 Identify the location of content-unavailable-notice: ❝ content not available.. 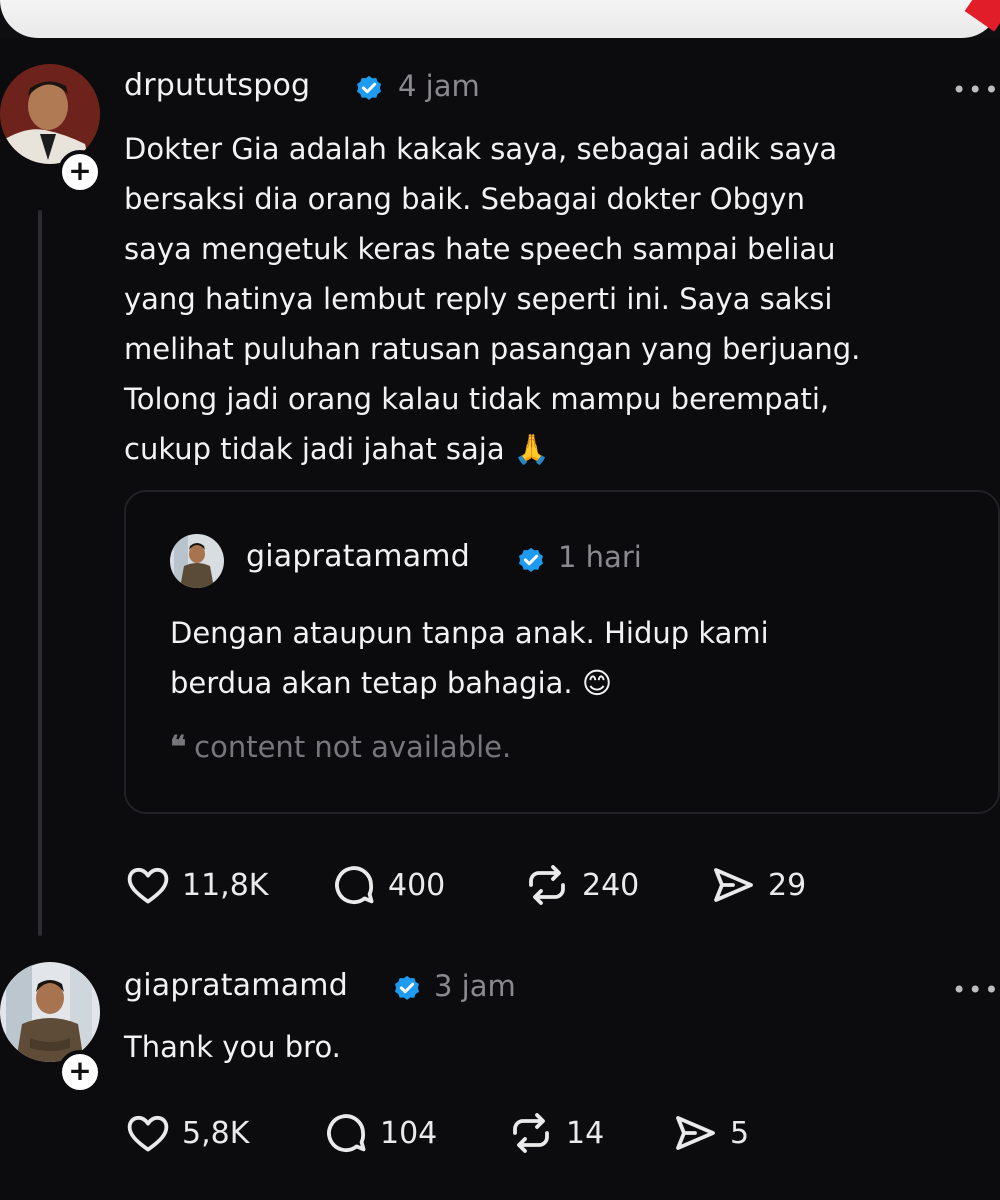
(340, 747).